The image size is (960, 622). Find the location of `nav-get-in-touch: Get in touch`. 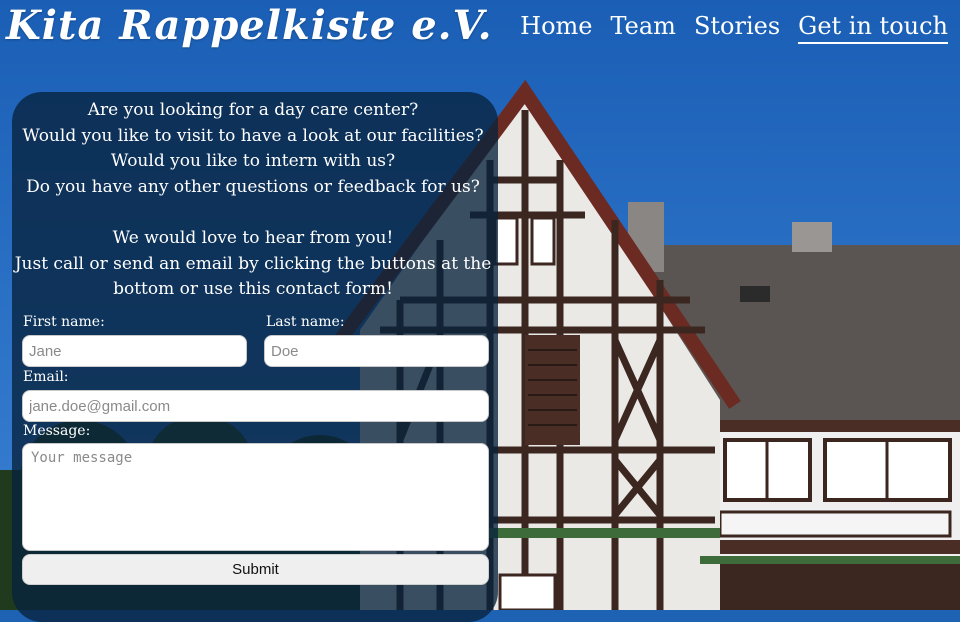

nav-get-in-touch: Get in touch is located at coordinates (873, 28).